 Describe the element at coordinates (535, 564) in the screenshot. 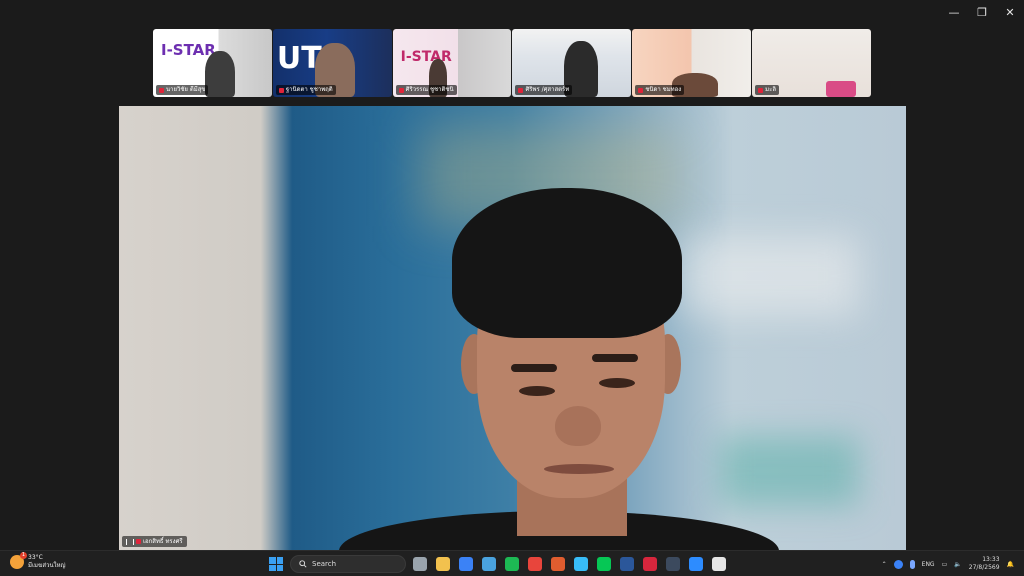

I see `chrome-icon` at that location.